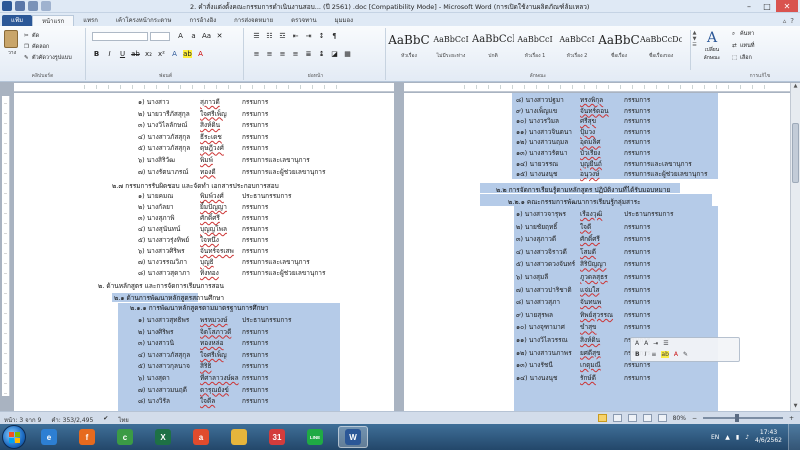  What do you see at coordinates (617, 418) in the screenshot?
I see `full-screen-view-button` at bounding box center [617, 418].